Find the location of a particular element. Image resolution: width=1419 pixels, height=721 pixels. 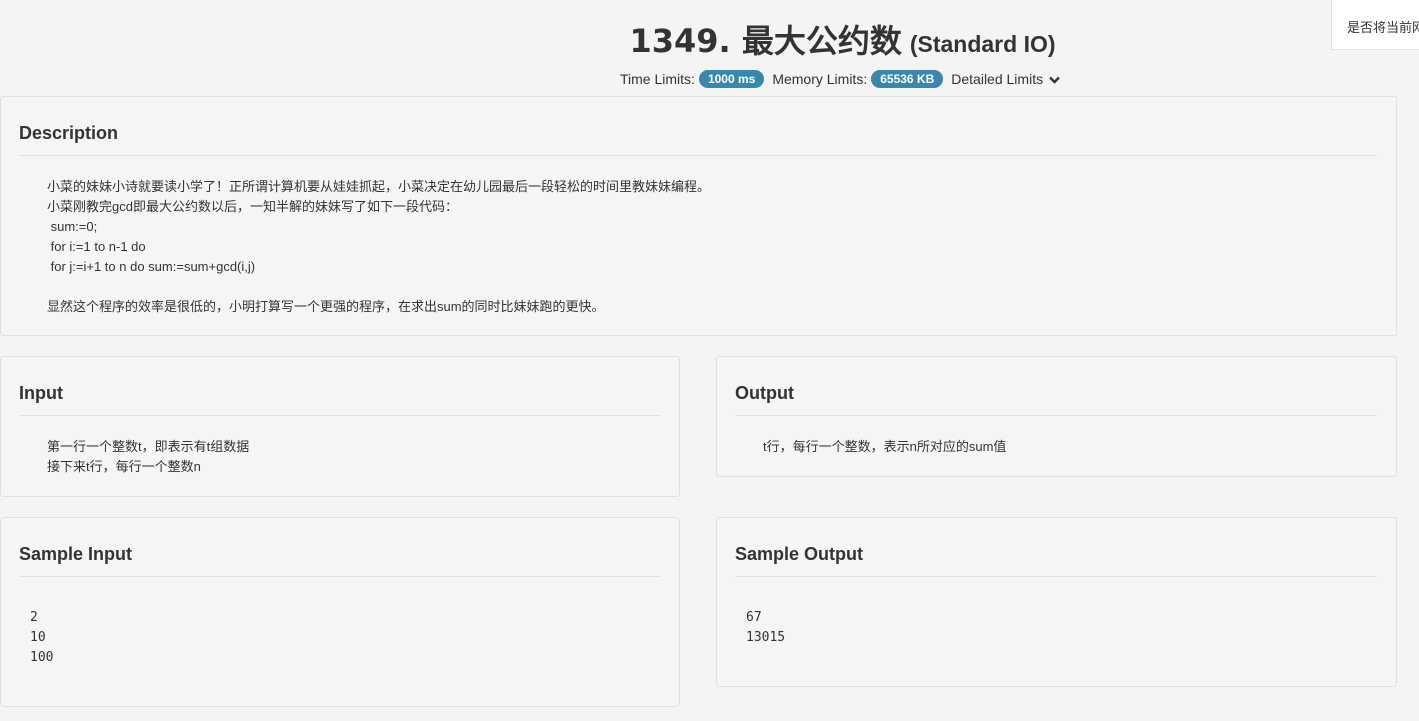

output-heading: Output is located at coordinates (764, 393).